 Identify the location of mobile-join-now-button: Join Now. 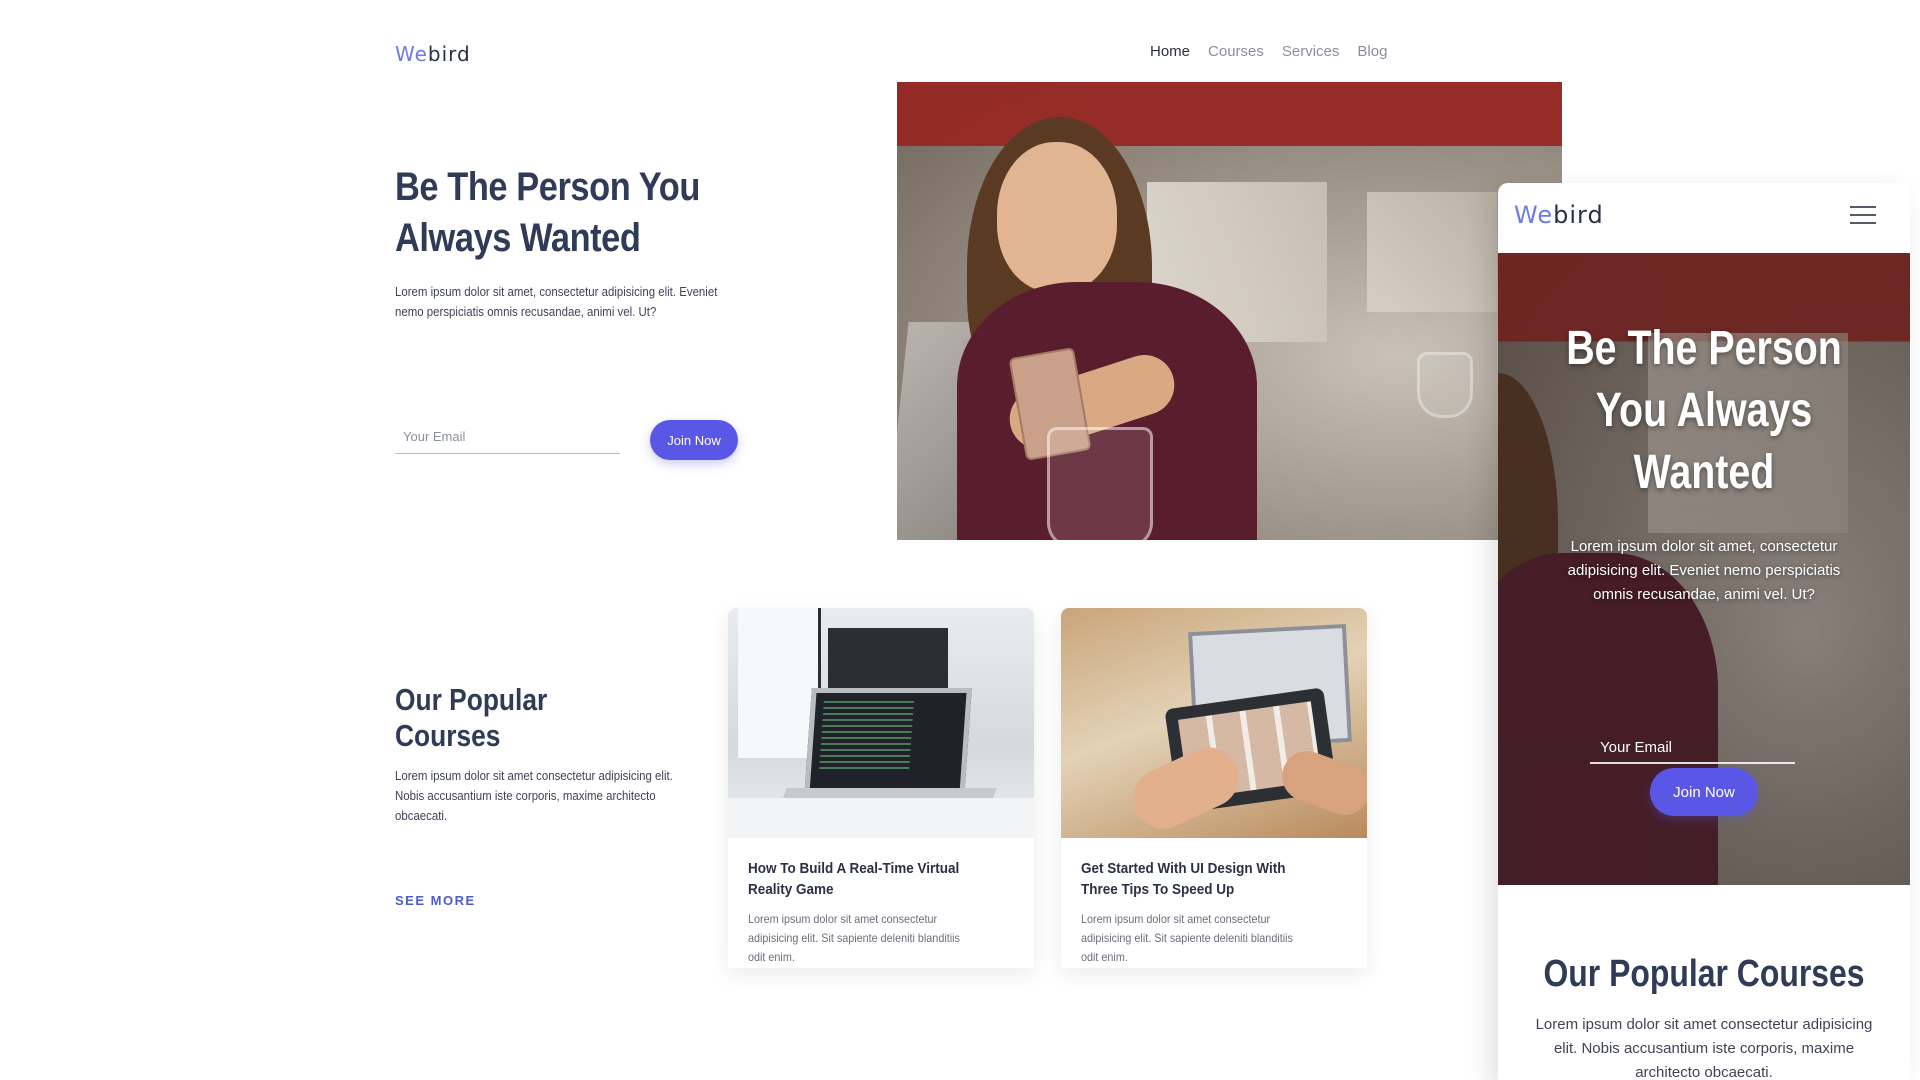
(1704, 792).